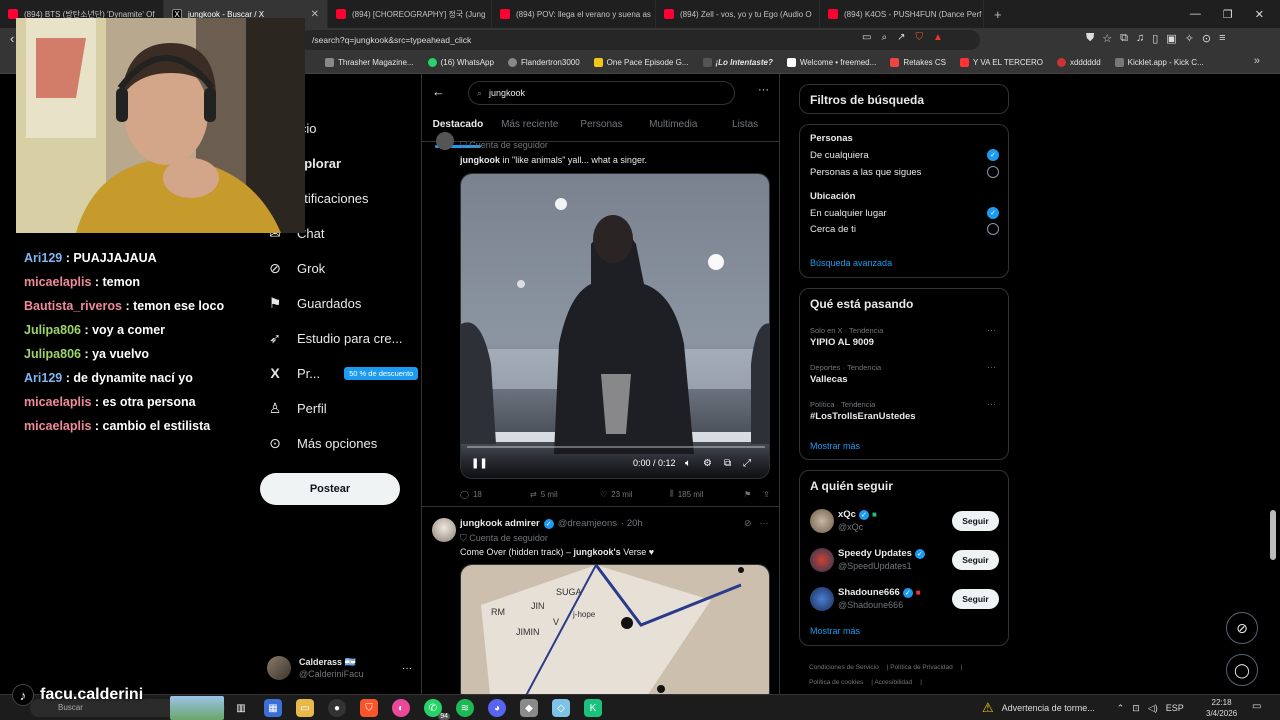 Image resolution: width=1280 pixels, height=720 pixels. I want to click on footer-link: Política de Privacidad, so click(921, 667).